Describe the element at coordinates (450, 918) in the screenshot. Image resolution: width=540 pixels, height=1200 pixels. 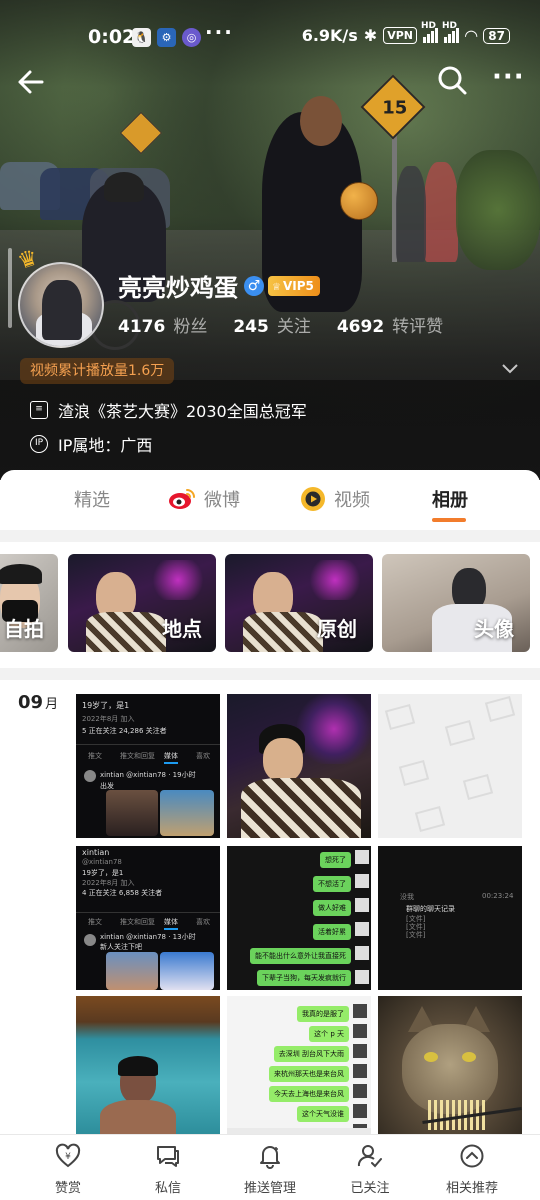
I see `photo-chat-record: 没我 00:23:24 群聊的聊天记录 [文件] [文件] [文件]` at that location.